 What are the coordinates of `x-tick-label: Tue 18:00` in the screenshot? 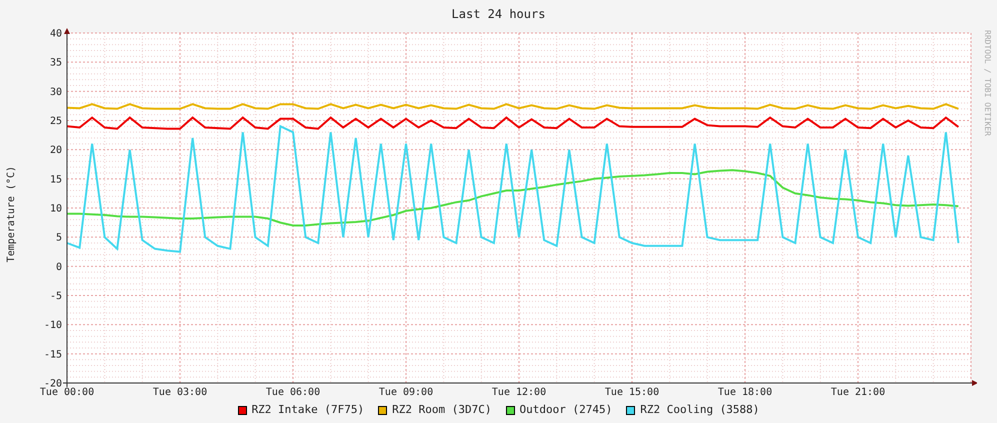 It's located at (745, 392).